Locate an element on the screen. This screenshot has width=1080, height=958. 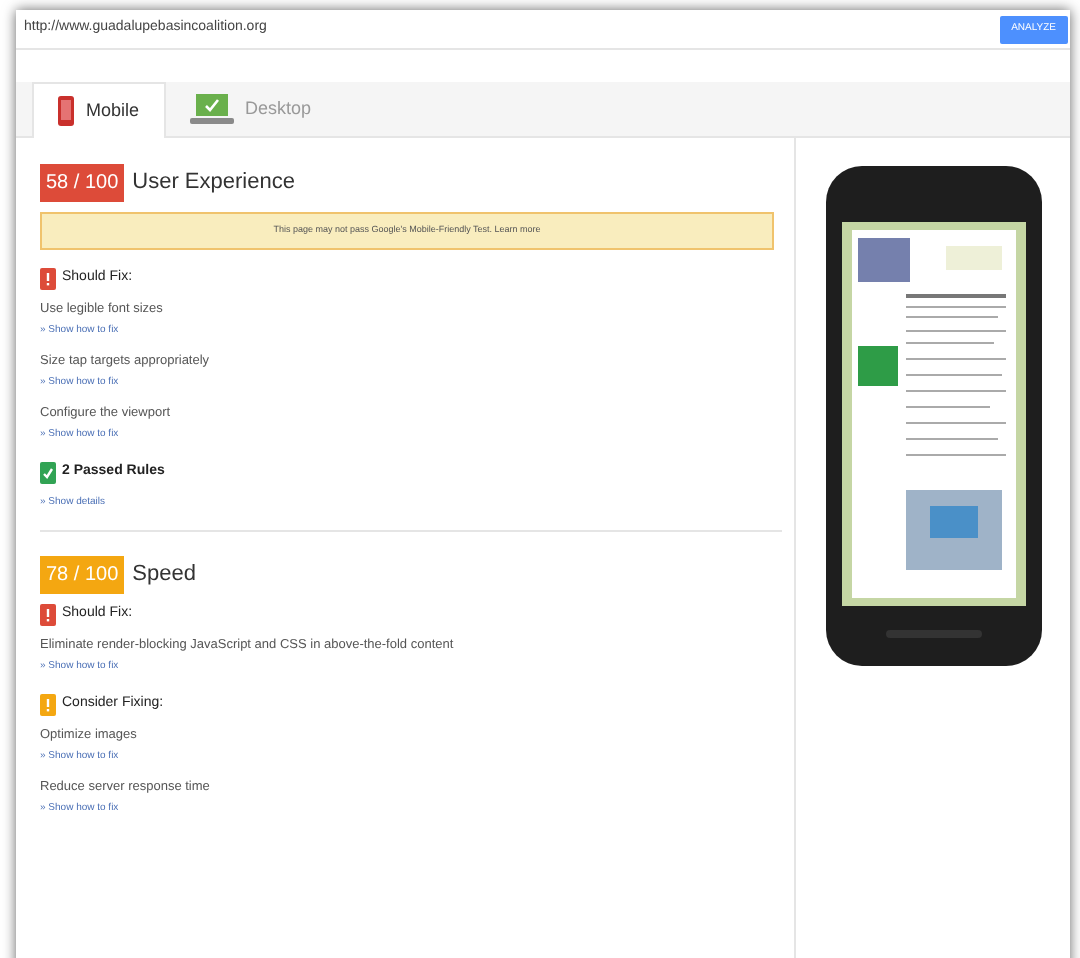
section-title: Speed is located at coordinates (164, 575).